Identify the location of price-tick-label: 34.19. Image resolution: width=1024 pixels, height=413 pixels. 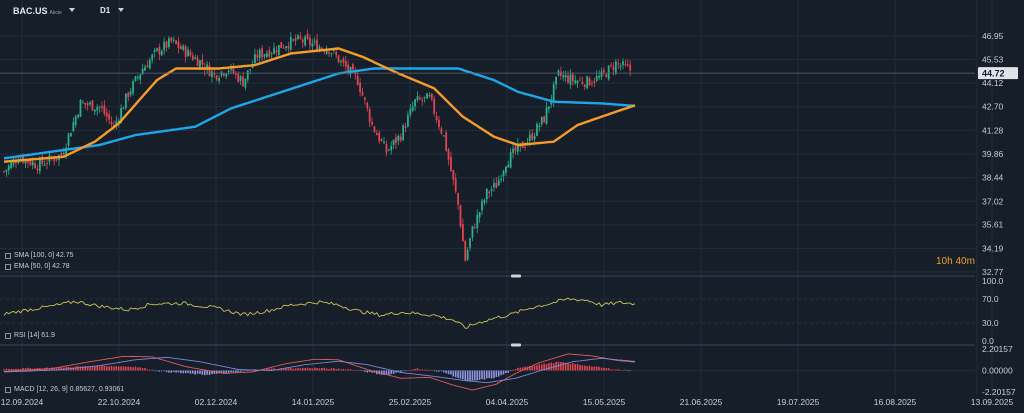
(993, 248).